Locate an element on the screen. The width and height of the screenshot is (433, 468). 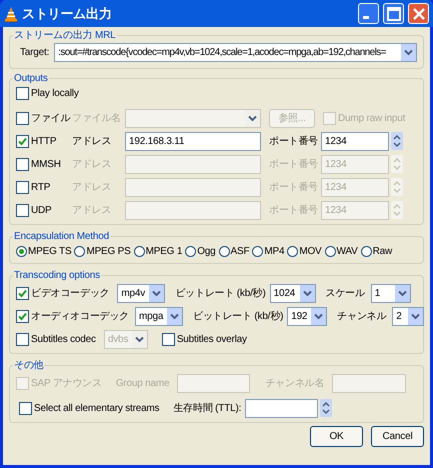
close-button is located at coordinates (418, 13).